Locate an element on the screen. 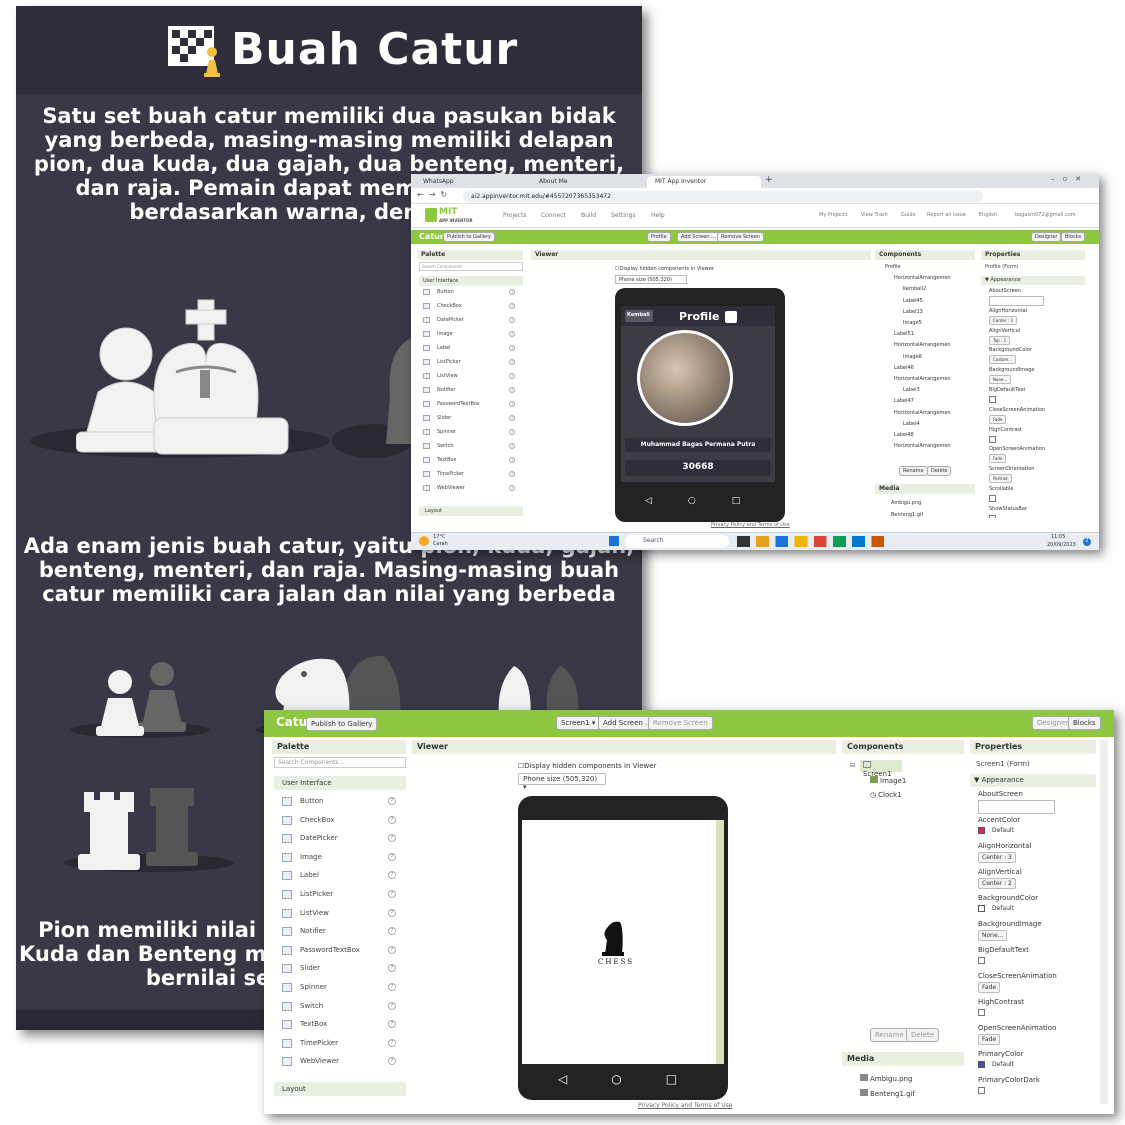 Image resolution: width=1125 pixels, height=1125 pixels. page-scrollbar is located at coordinates (1104, 922).